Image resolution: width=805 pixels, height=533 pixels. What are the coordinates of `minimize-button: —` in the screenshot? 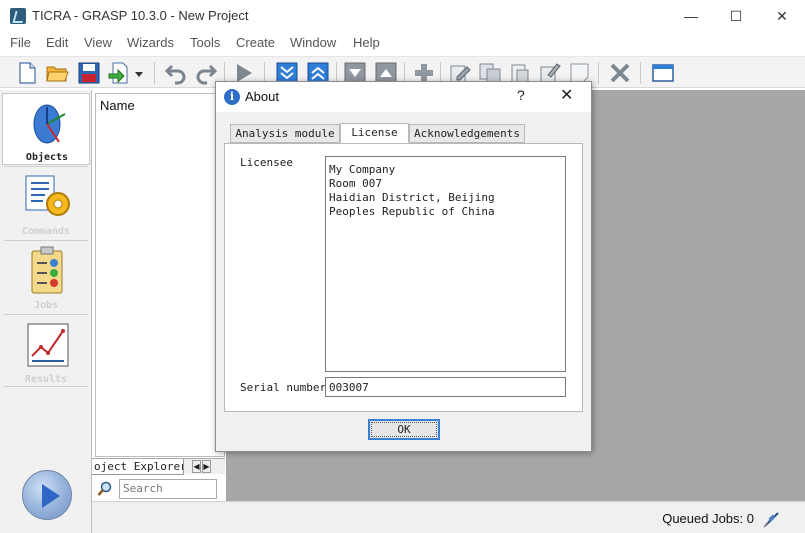 It's located at (691, 16).